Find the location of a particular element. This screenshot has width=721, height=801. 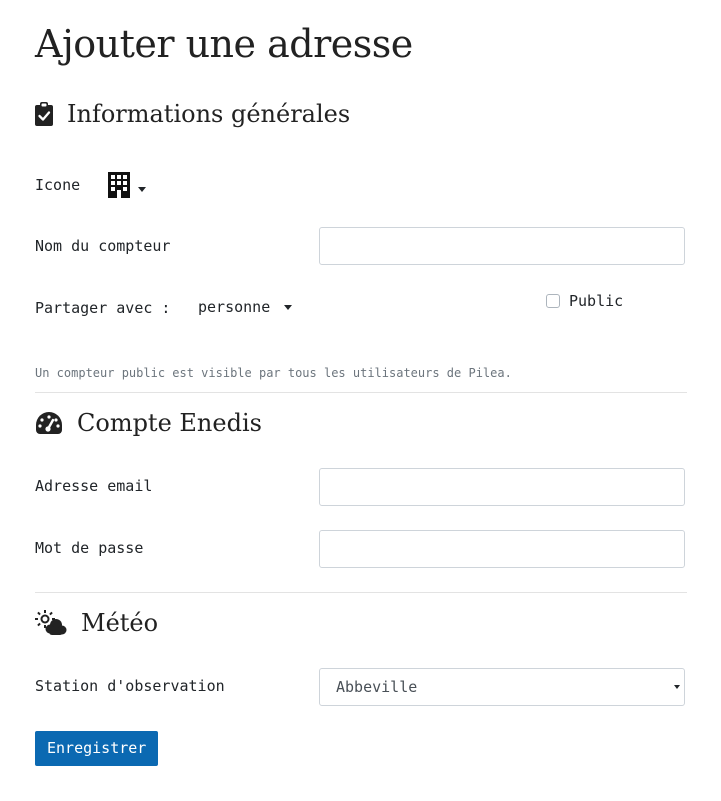

section-general-title: Informations générales is located at coordinates (192, 114).